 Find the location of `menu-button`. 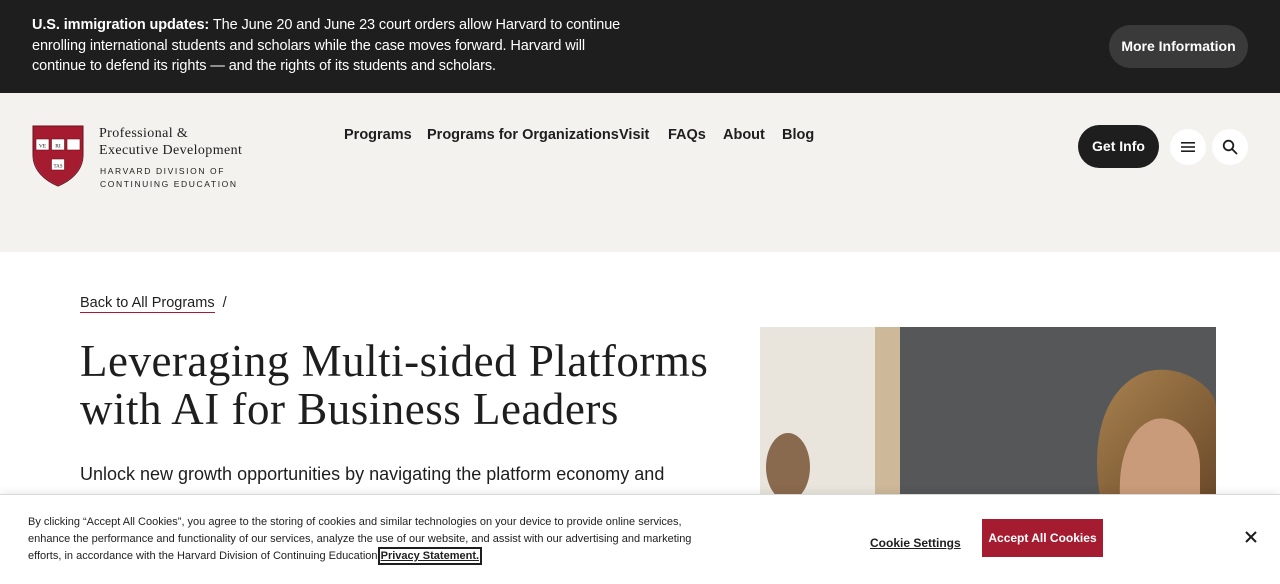

menu-button is located at coordinates (1188, 147).